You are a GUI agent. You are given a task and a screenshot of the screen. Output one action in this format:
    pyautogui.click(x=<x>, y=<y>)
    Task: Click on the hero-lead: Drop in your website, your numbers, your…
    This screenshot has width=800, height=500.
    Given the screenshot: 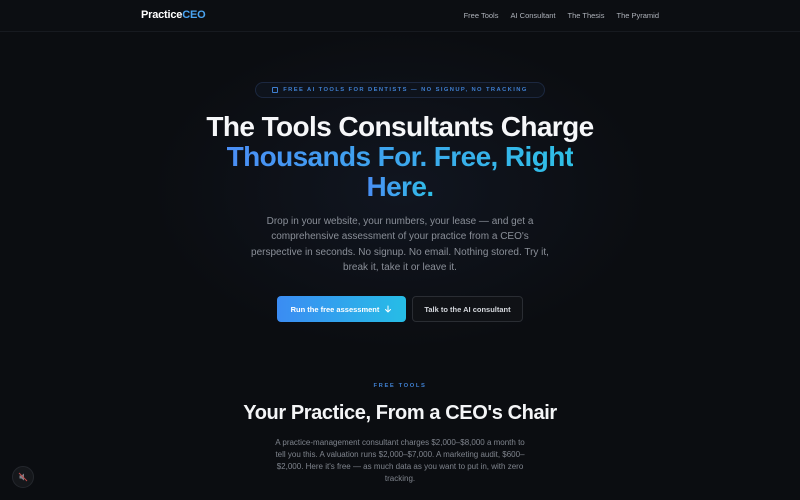 What is the action you would take?
    pyautogui.click(x=400, y=245)
    